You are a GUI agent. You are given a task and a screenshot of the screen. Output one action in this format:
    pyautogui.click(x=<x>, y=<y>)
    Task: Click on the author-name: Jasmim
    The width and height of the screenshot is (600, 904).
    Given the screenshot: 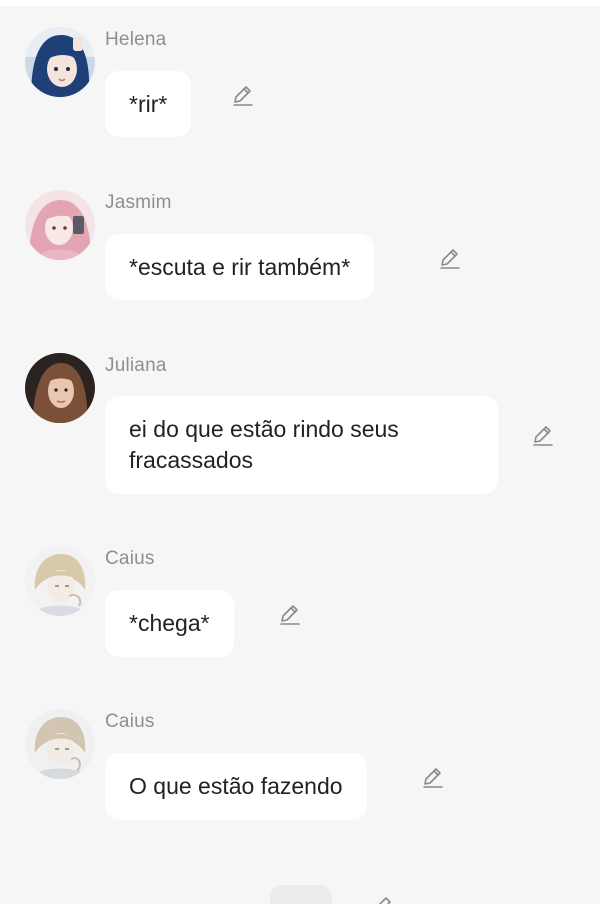 What is the action you would take?
    pyautogui.click(x=138, y=202)
    